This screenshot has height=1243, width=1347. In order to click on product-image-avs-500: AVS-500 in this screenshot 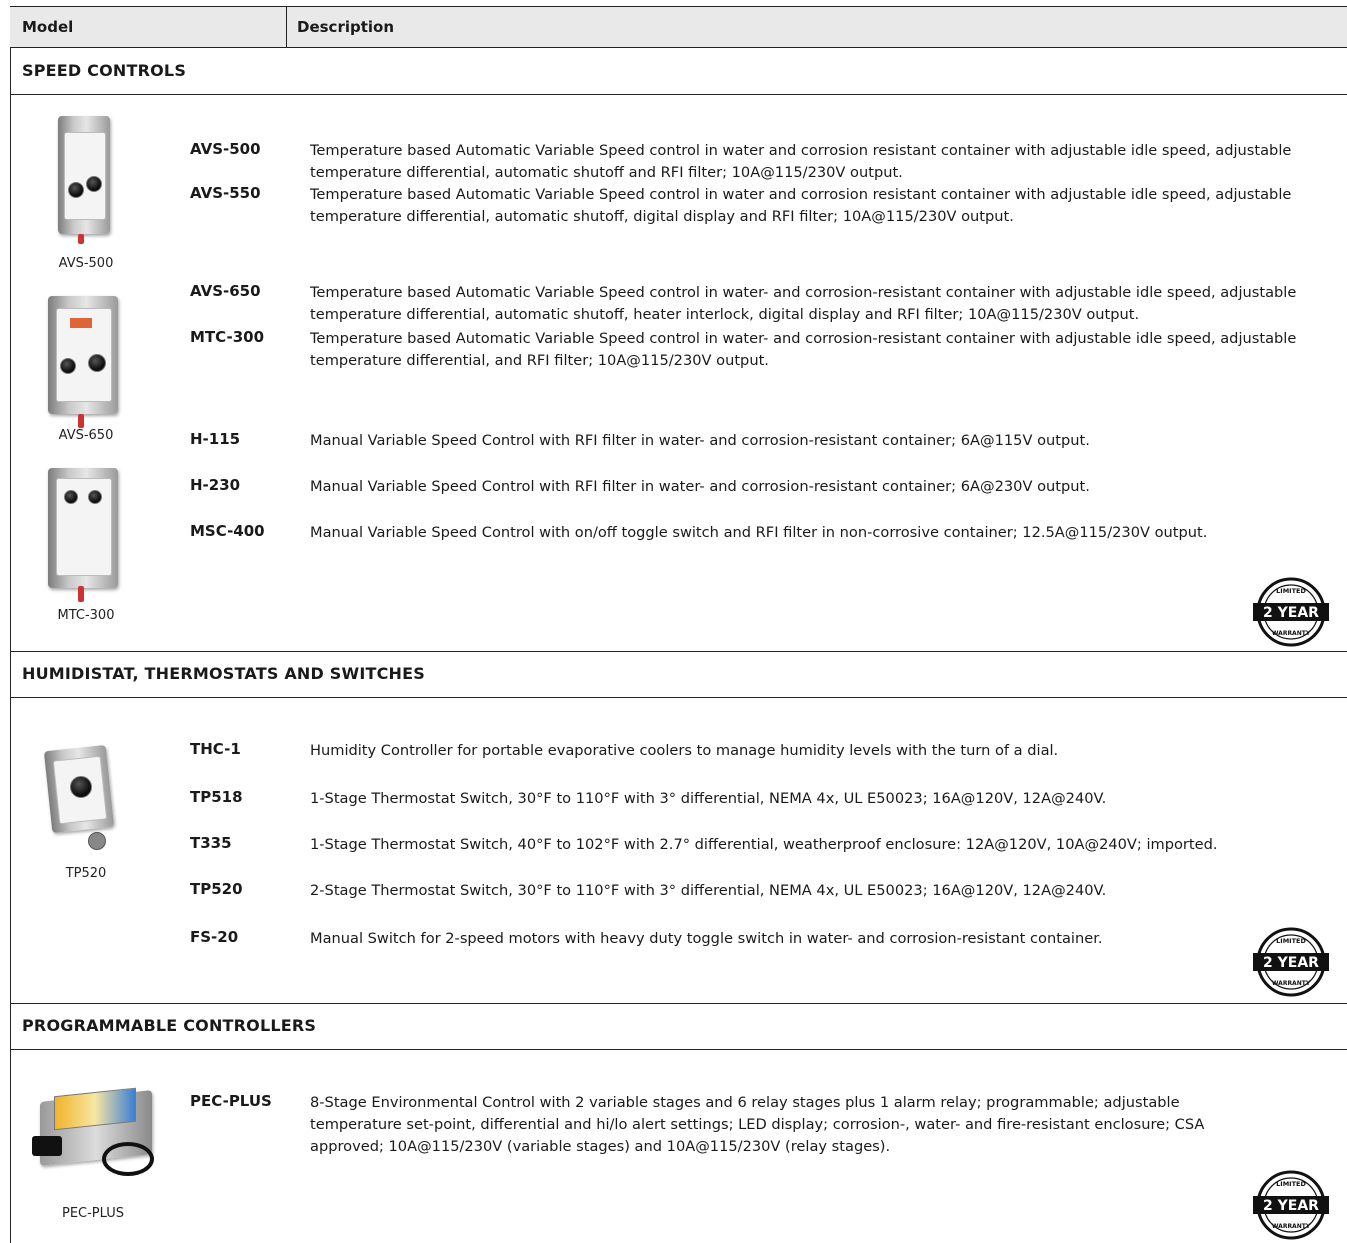, I will do `click(98, 194)`.